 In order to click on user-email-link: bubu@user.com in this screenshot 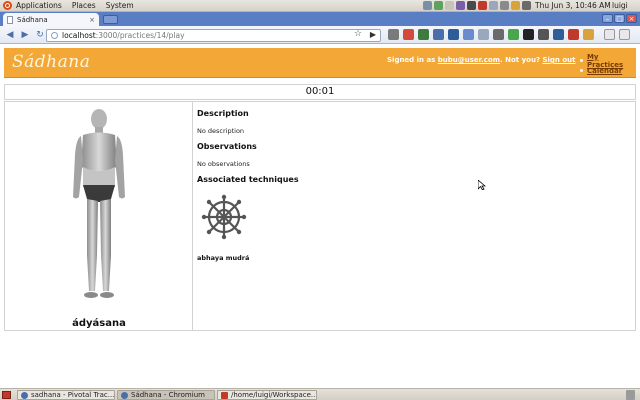, I will do `click(469, 60)`.